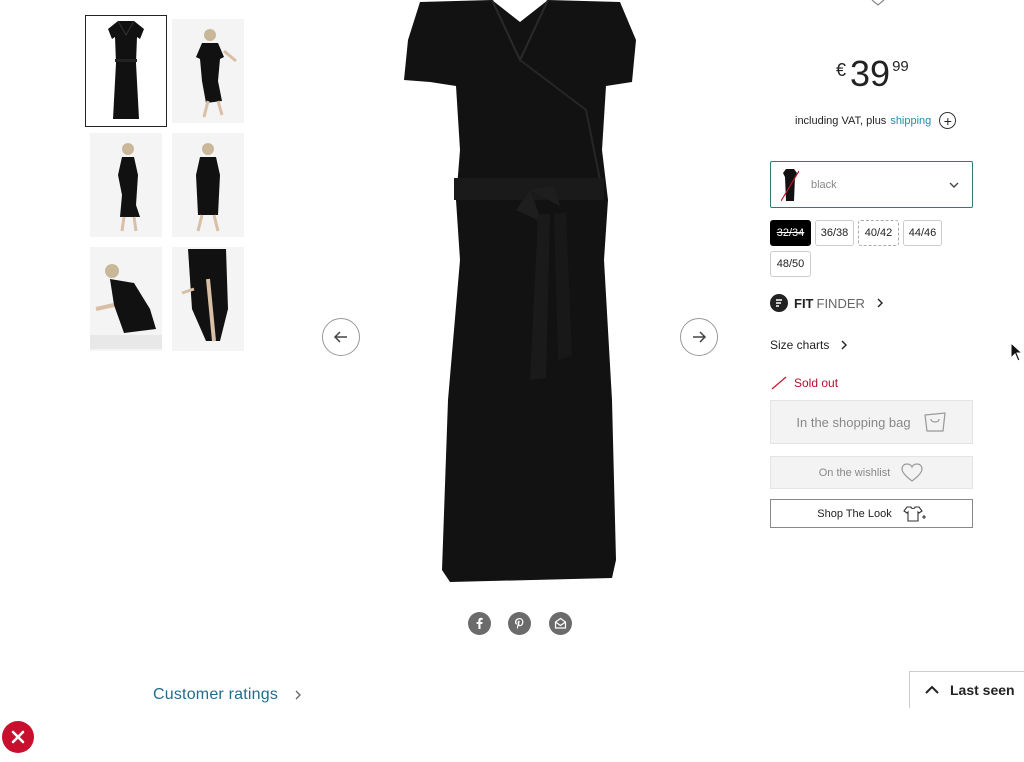  What do you see at coordinates (512, 735) in the screenshot?
I see `bottom-bar` at bounding box center [512, 735].